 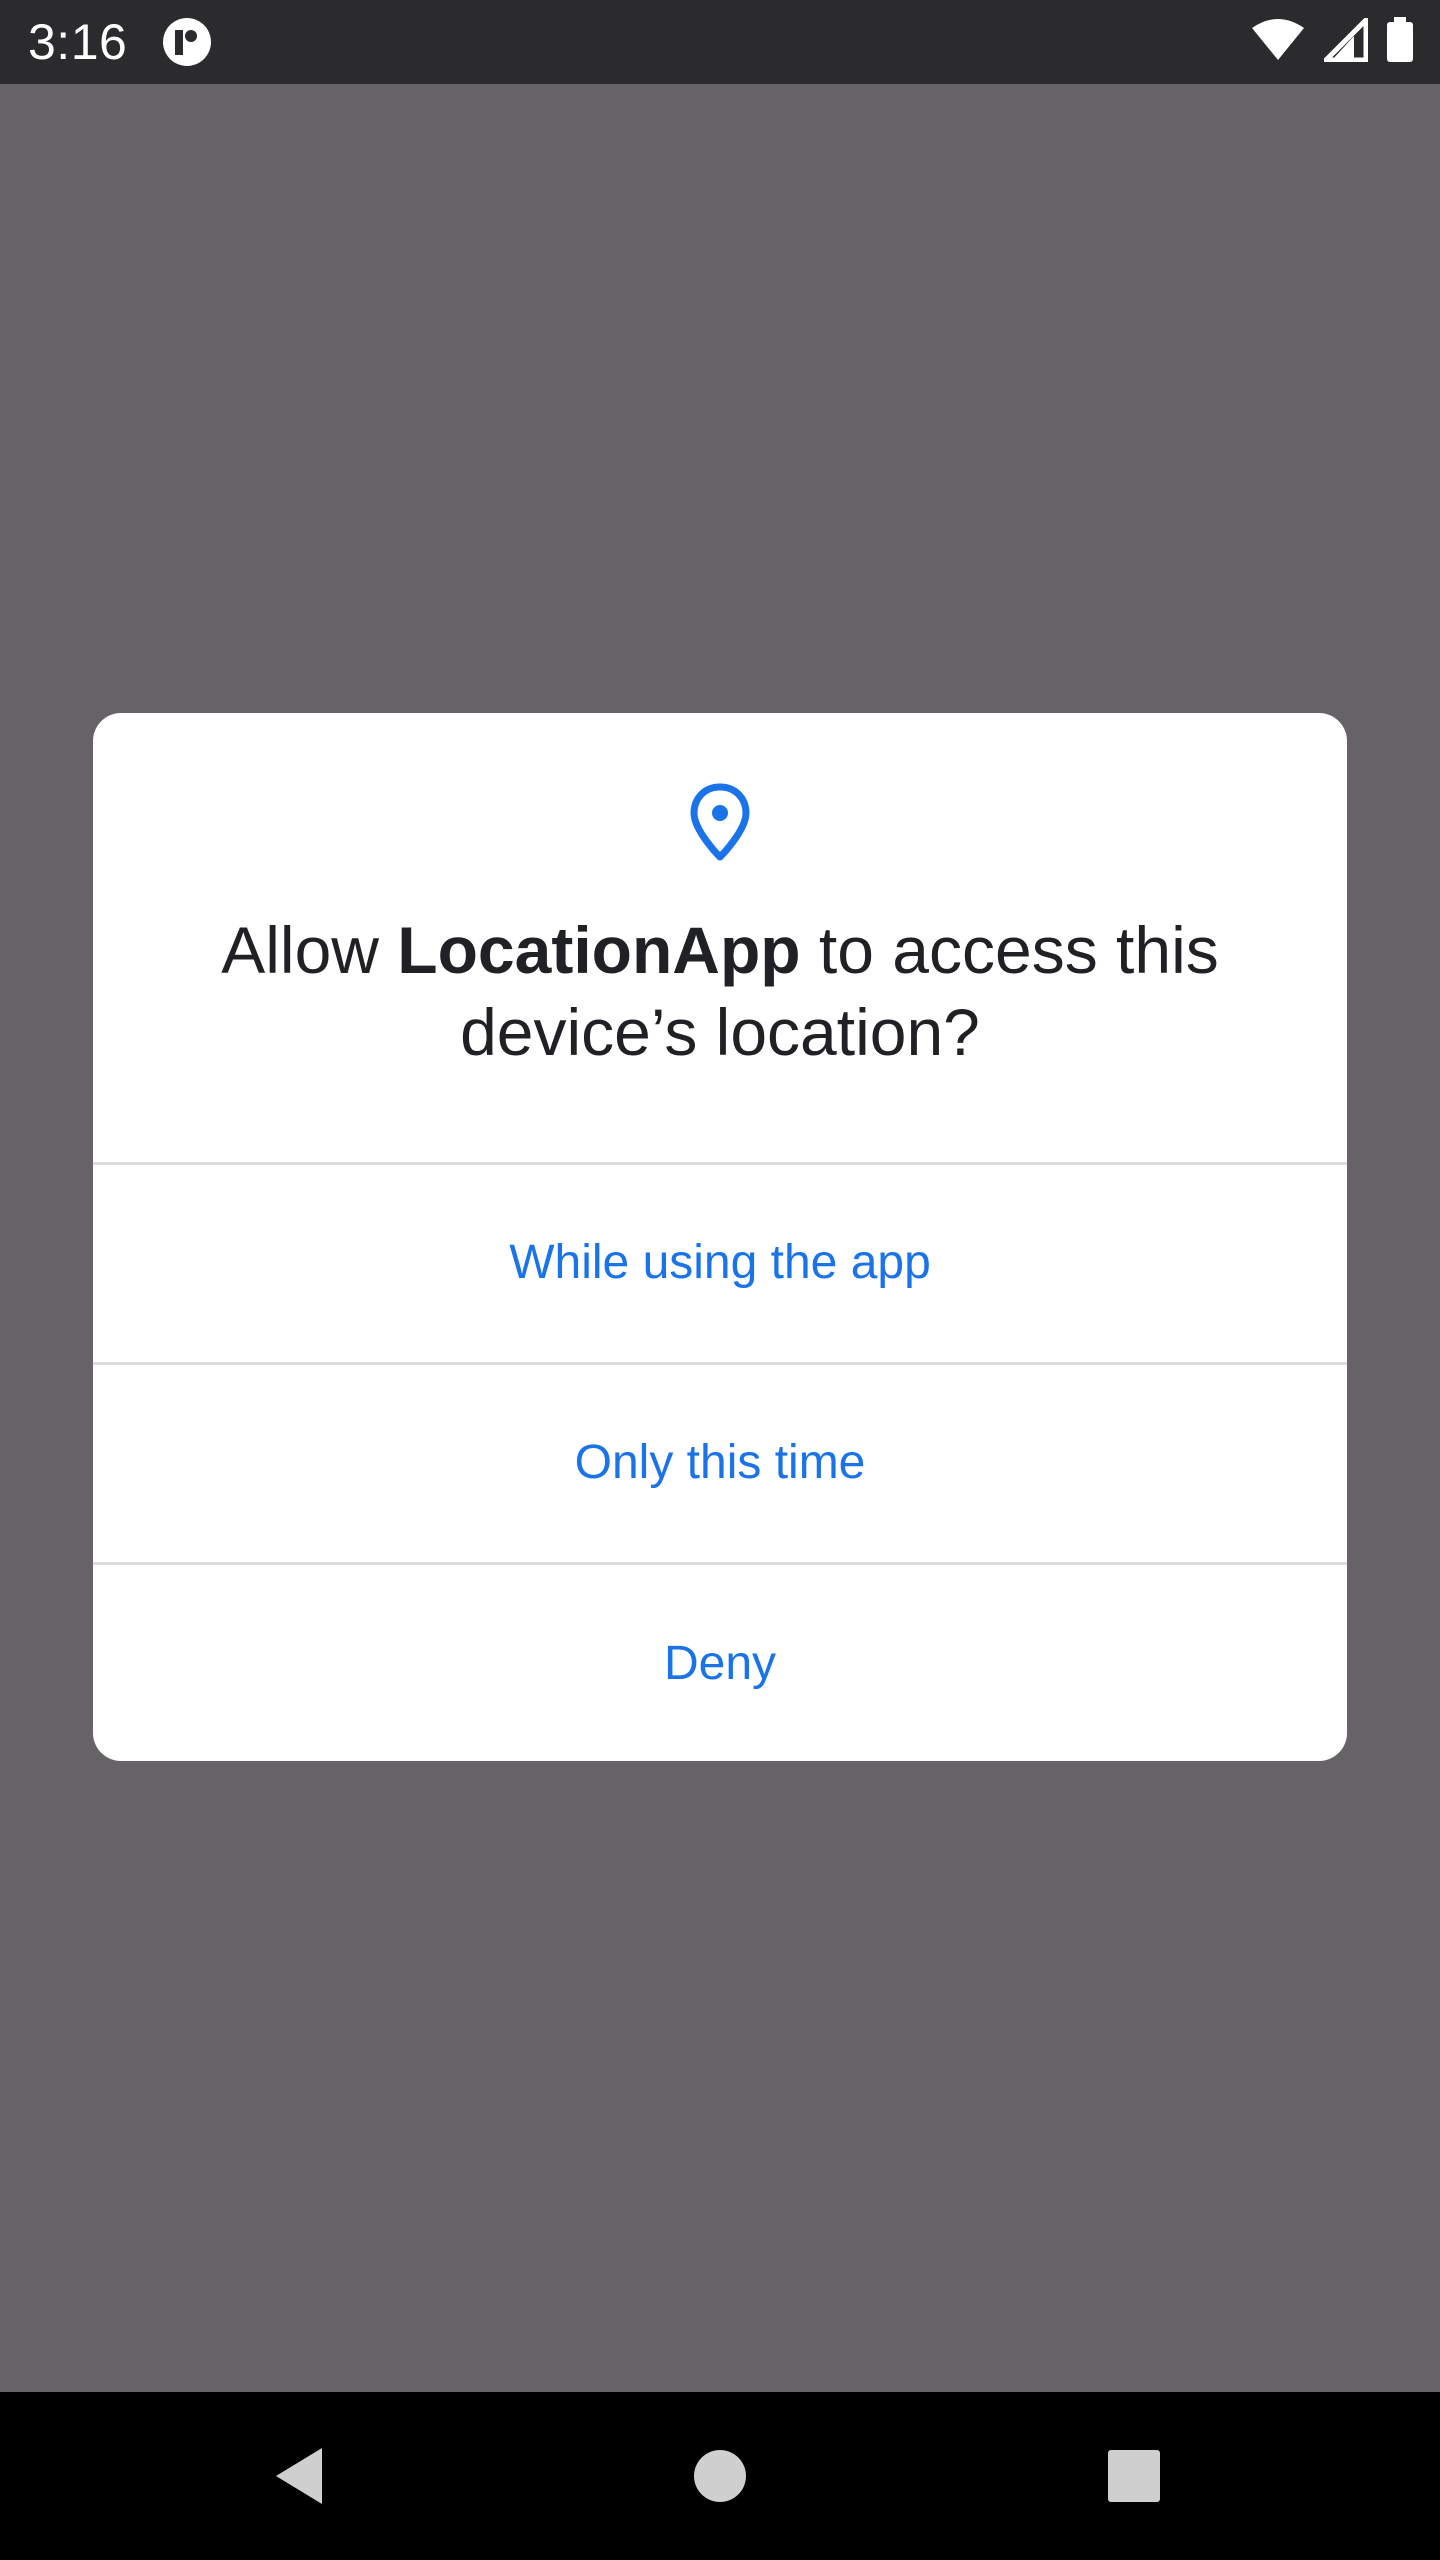 I want to click on only-this-time-button: Only this time, so click(x=720, y=1461).